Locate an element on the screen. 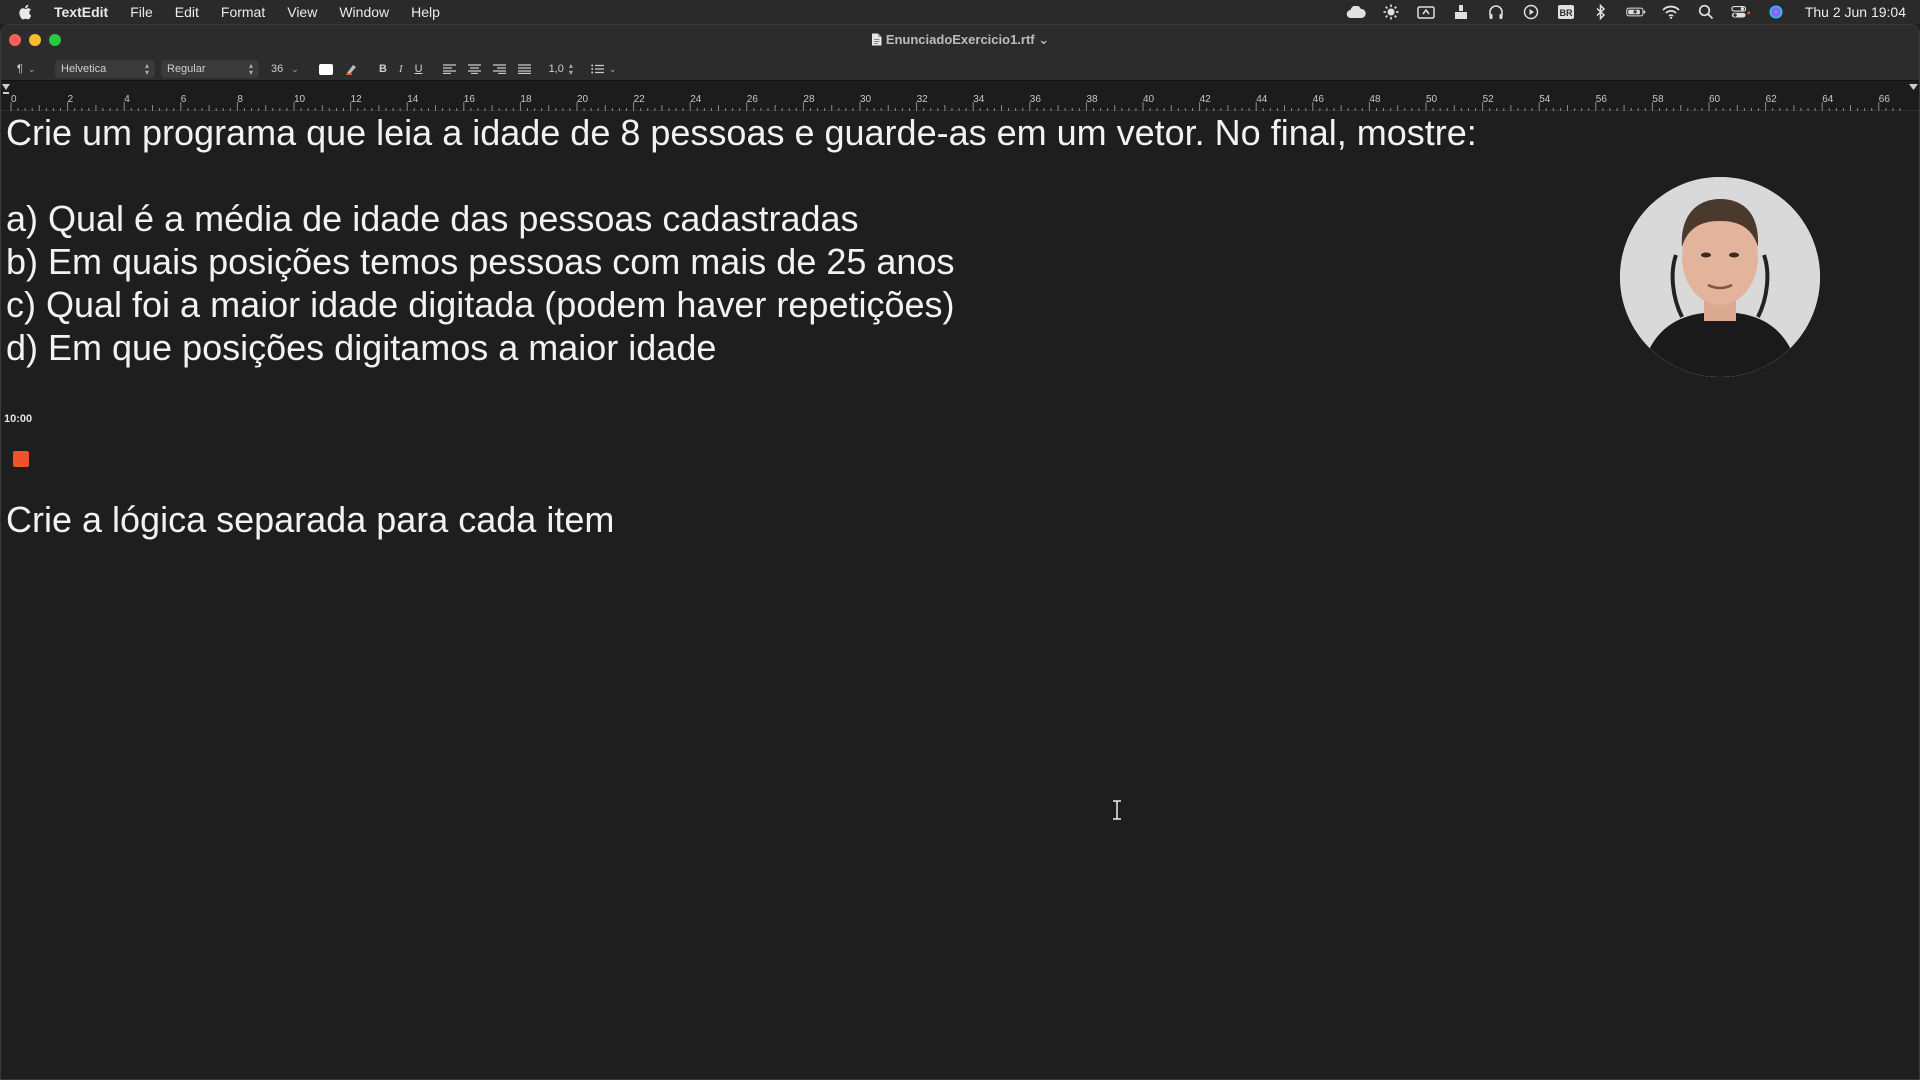  bold-button: B is located at coordinates (383, 69).